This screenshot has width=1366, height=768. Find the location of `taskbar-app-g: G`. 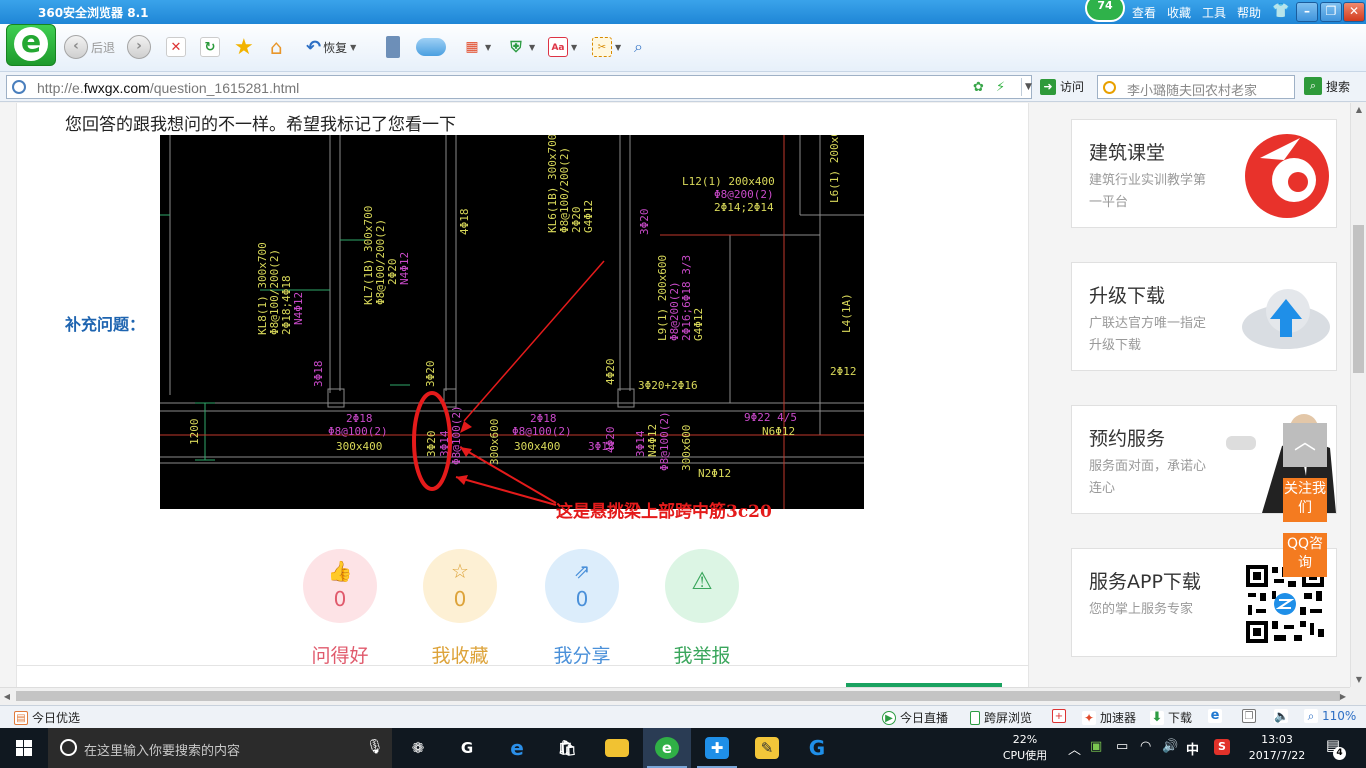

taskbar-app-g: G is located at coordinates (817, 748).